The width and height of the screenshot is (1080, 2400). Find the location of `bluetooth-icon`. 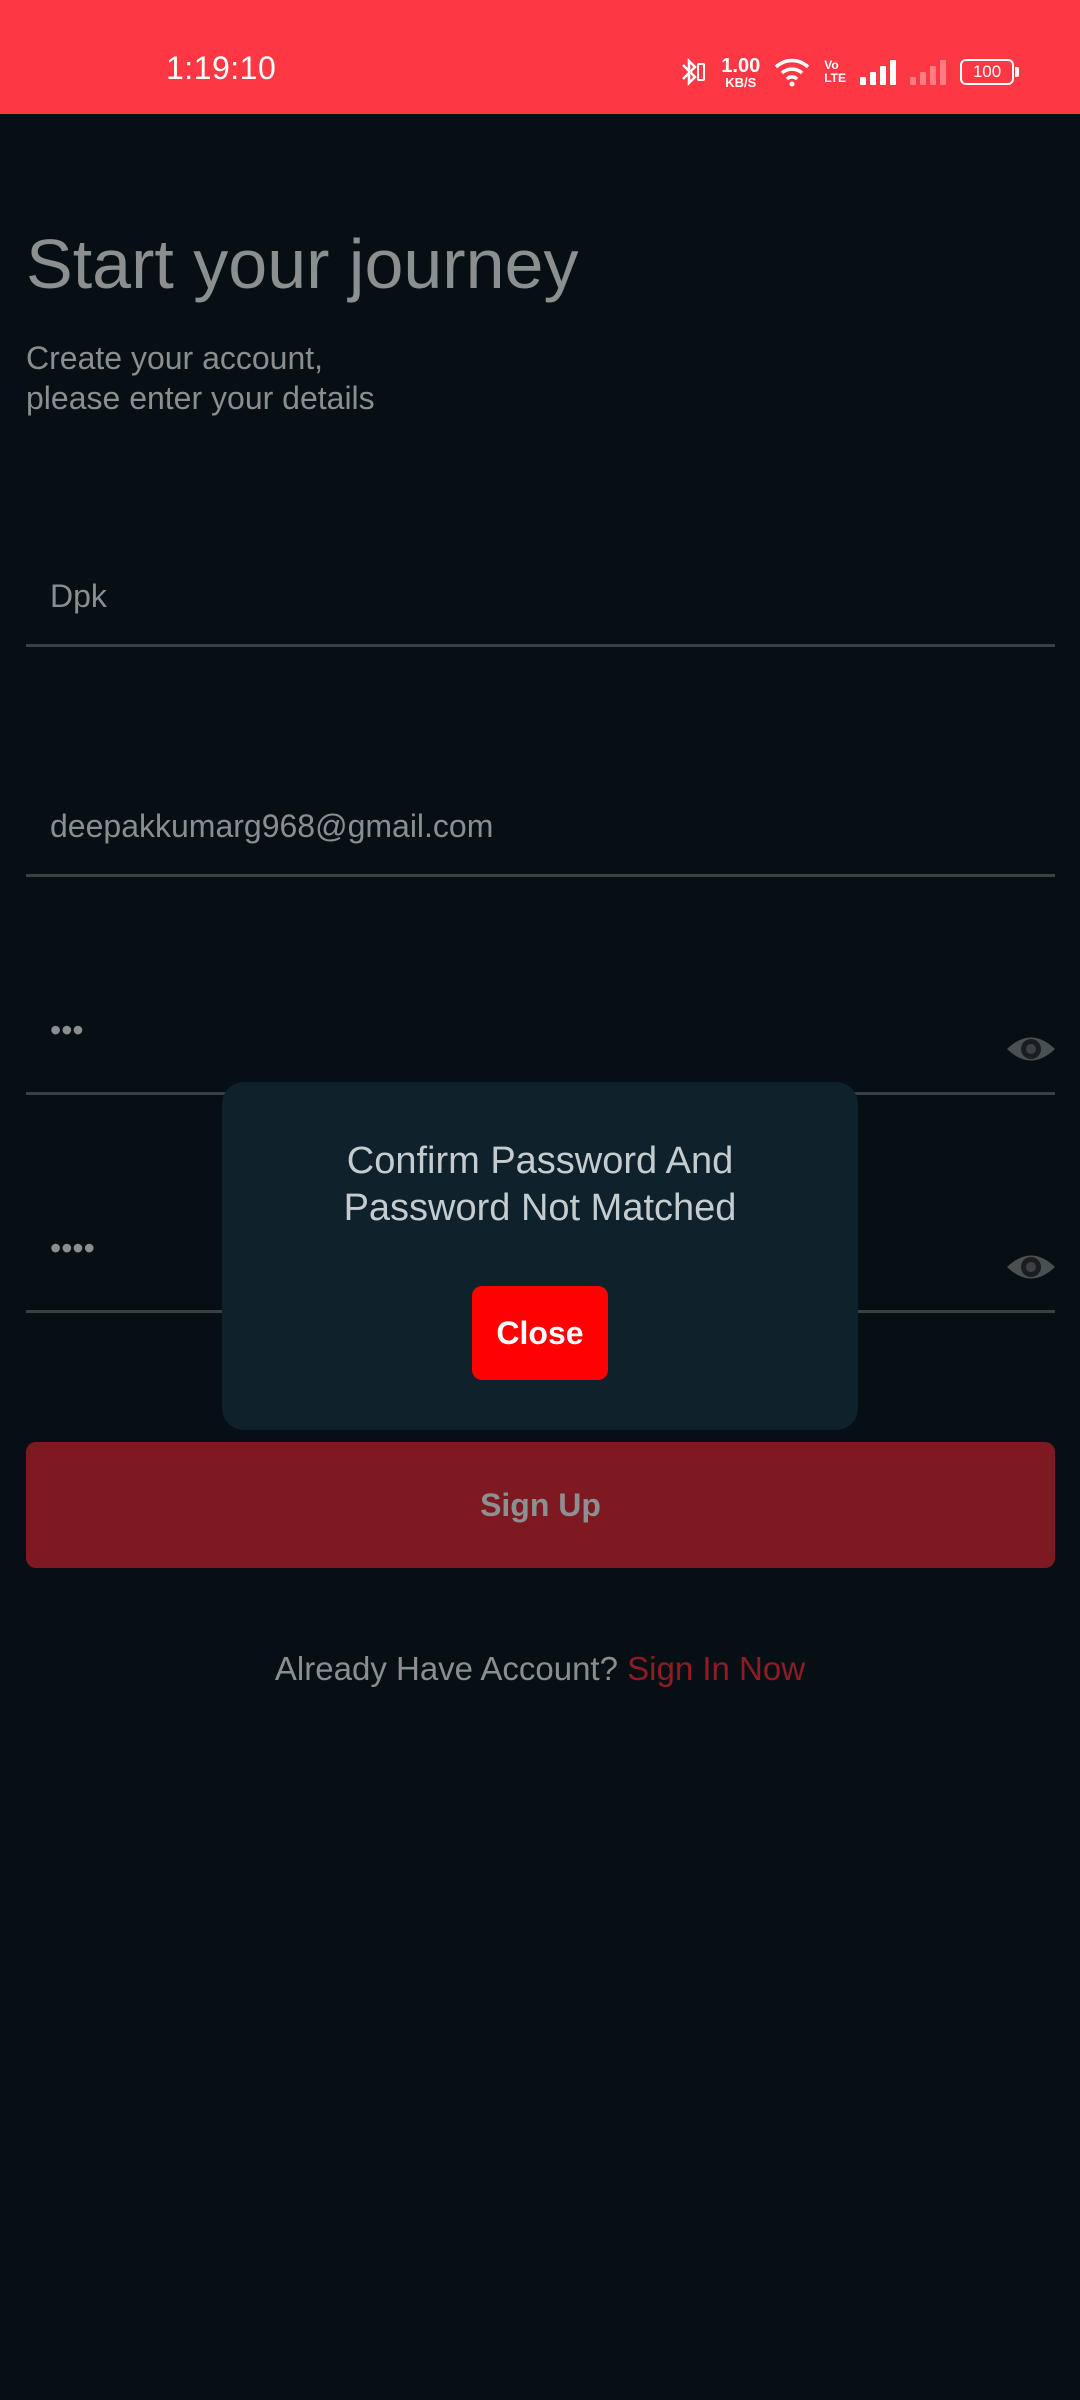

bluetooth-icon is located at coordinates (694, 72).